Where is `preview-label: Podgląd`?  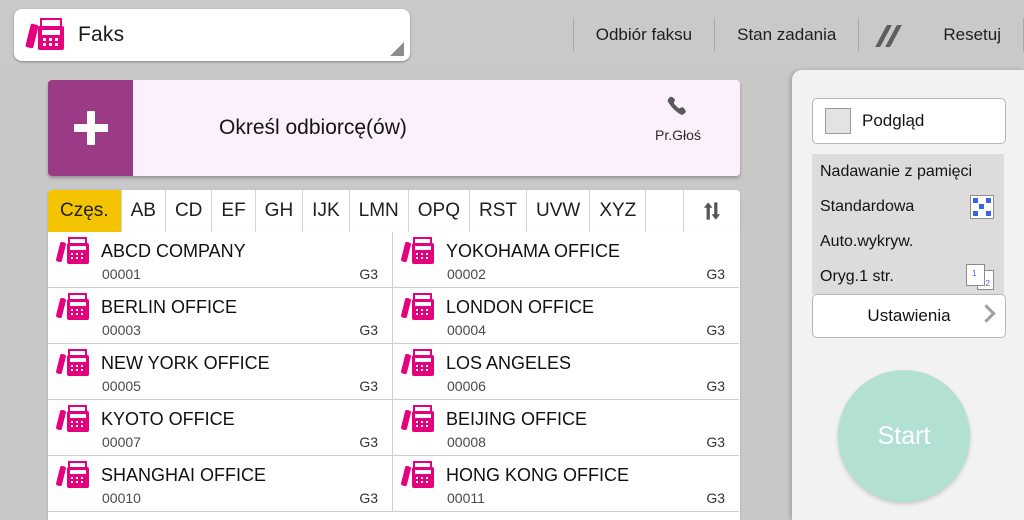 preview-label: Podgląd is located at coordinates (893, 120).